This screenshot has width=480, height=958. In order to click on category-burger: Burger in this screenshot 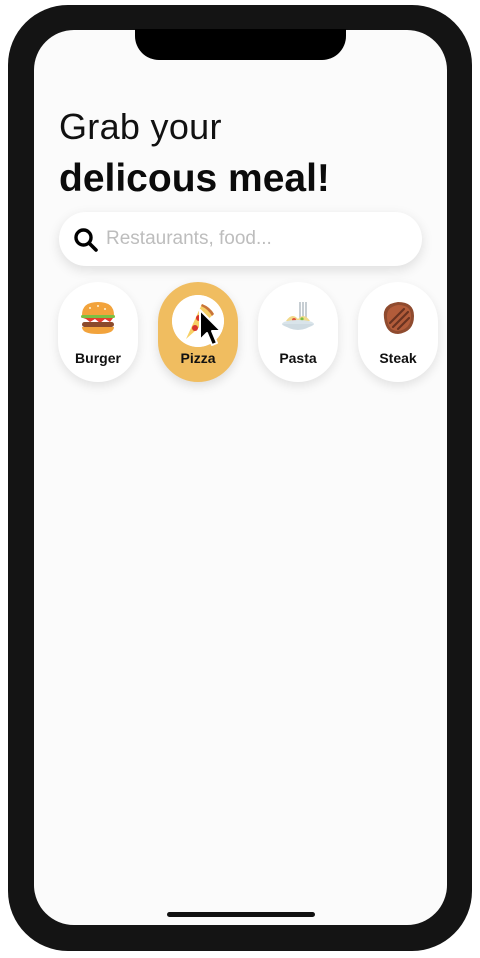, I will do `click(98, 332)`.